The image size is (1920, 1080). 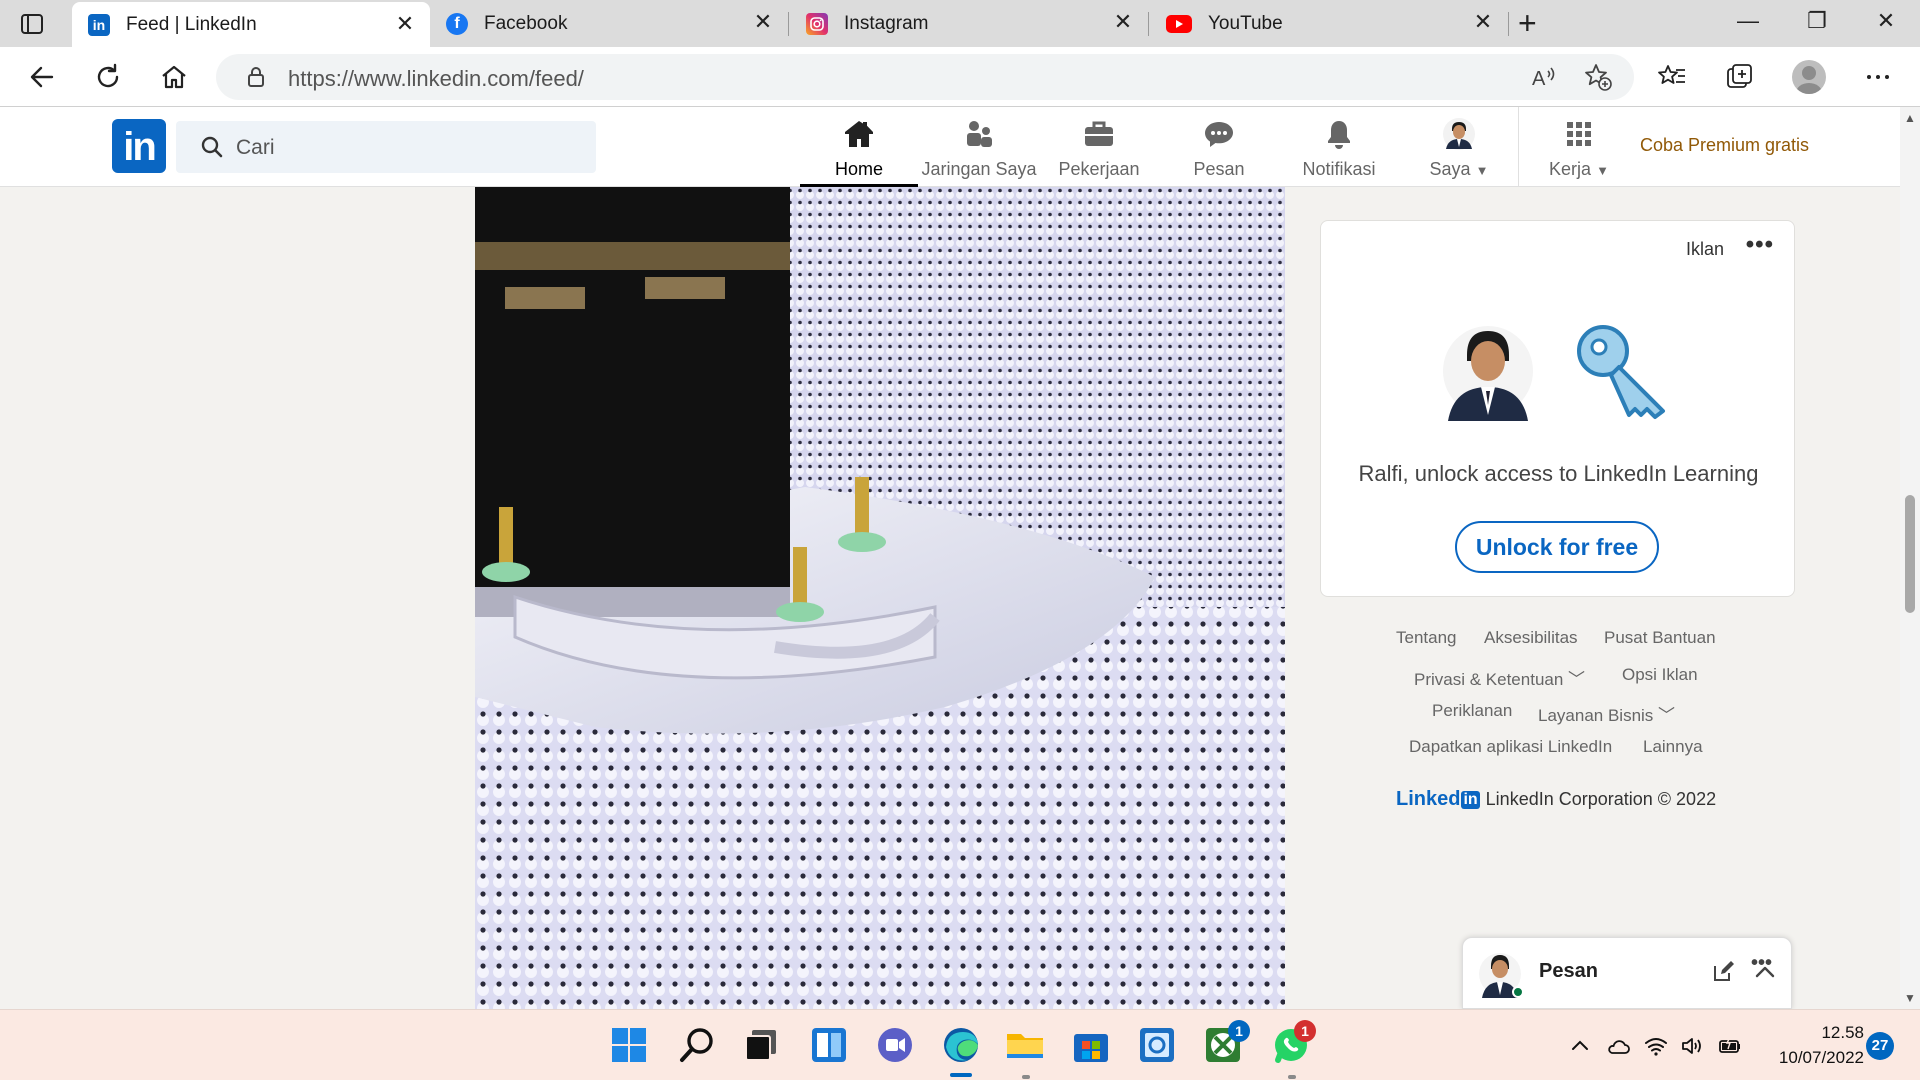 What do you see at coordinates (925, 77) in the screenshot?
I see `address-bar: https://www.linkedin.com/feed/ A` at bounding box center [925, 77].